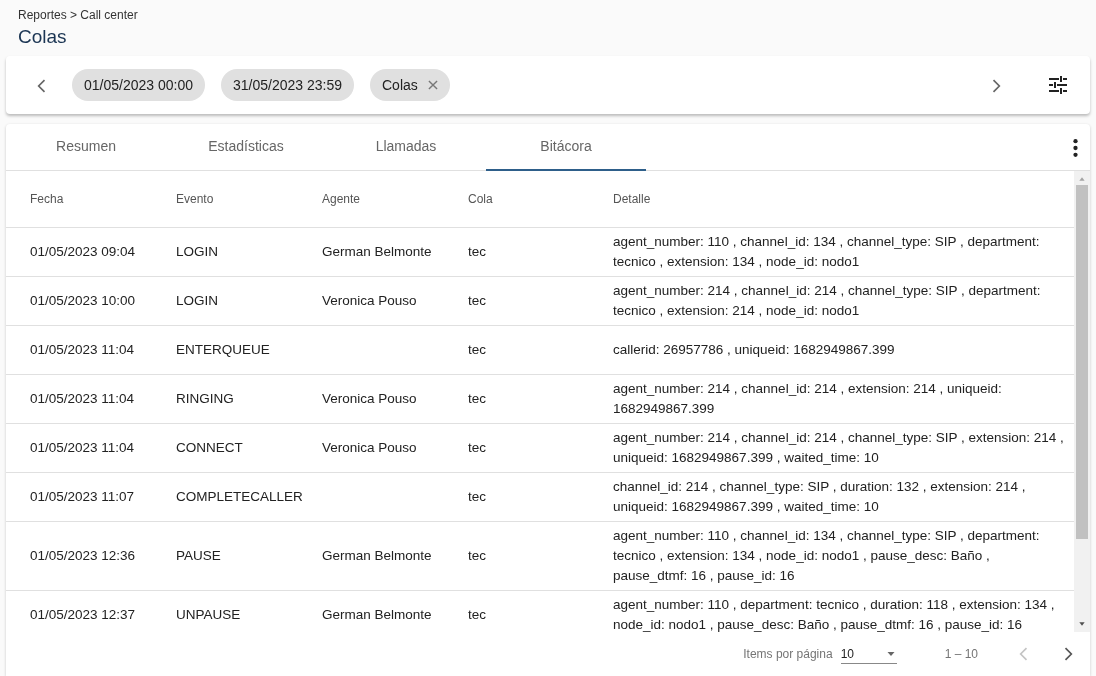  What do you see at coordinates (341, 198) in the screenshot?
I see `column-header: Agente` at bounding box center [341, 198].